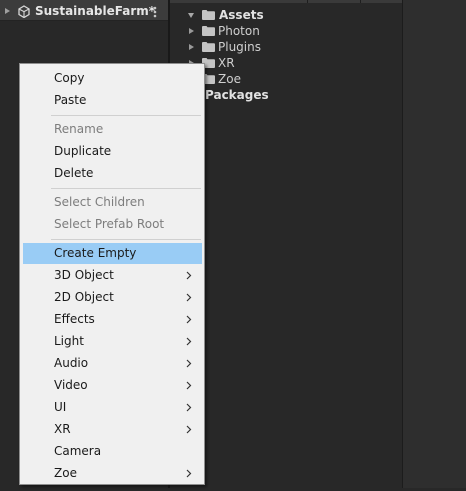  I want to click on menu-item-copy: Copy, so click(112, 78).